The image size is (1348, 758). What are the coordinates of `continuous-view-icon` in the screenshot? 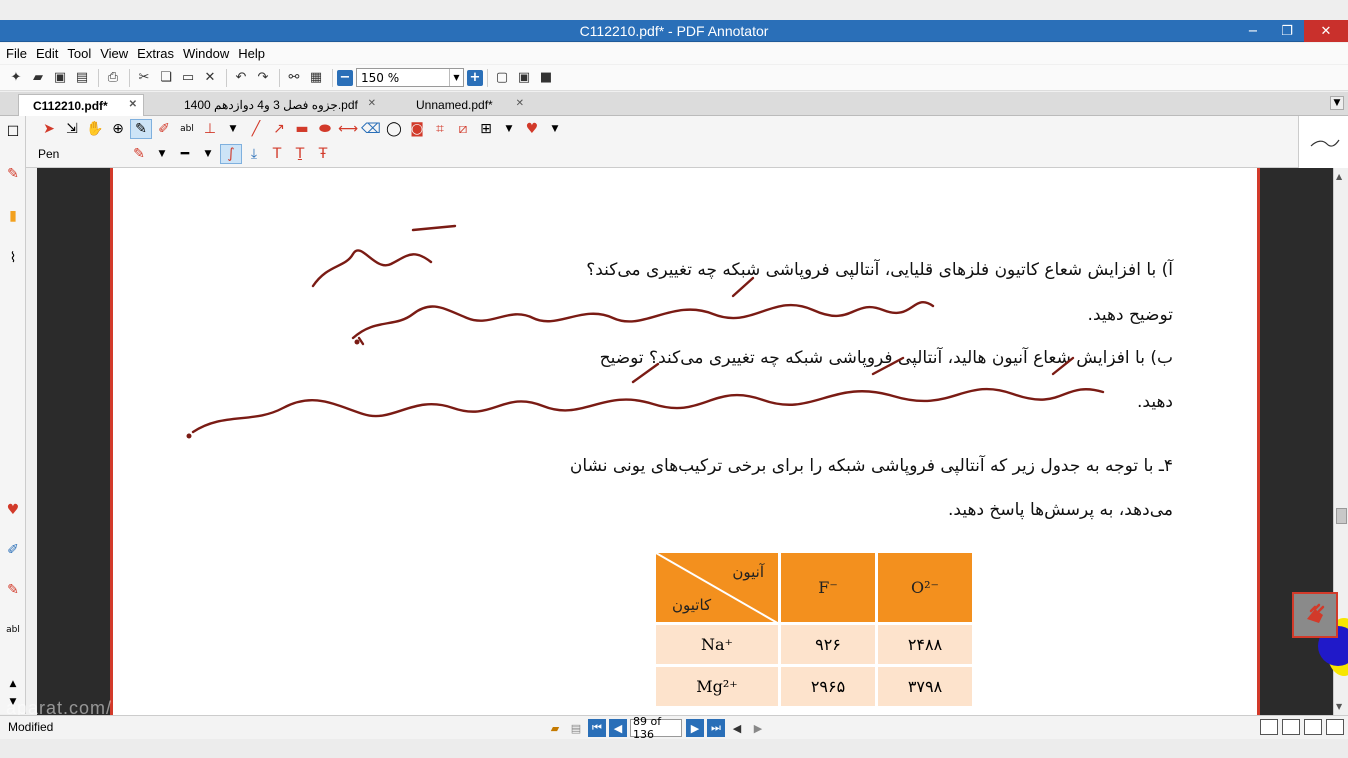 It's located at (1291, 727).